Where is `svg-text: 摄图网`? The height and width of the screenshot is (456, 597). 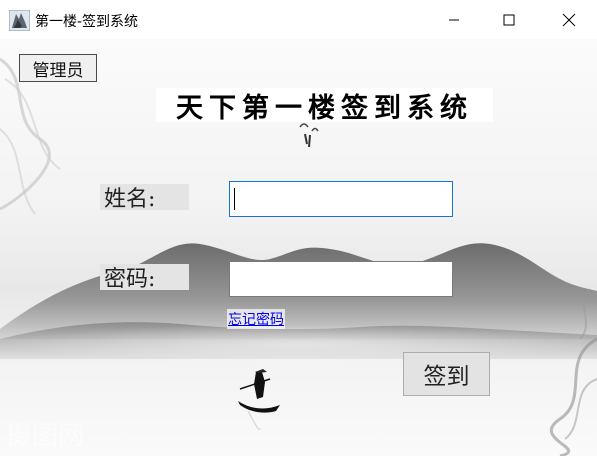
svg-text: 摄图网 is located at coordinates (45, 436).